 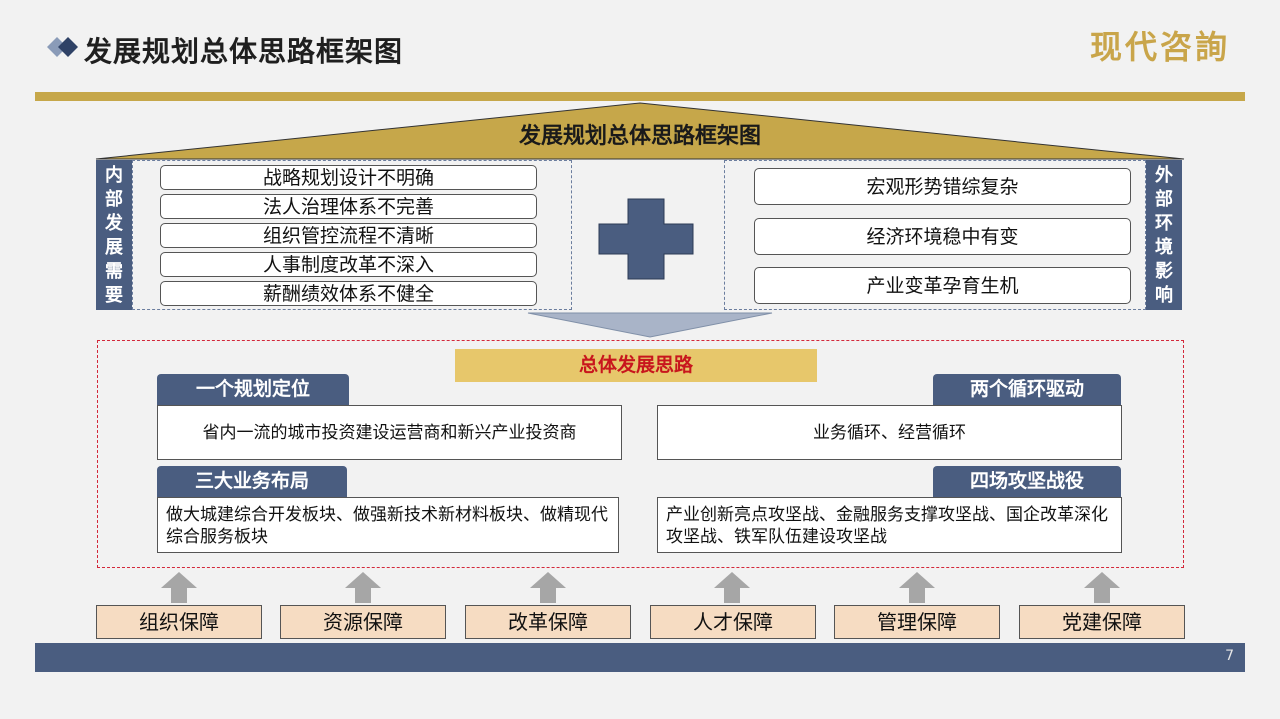 I want to click on cycles-content: 业务循环、经营循环, so click(x=889, y=432).